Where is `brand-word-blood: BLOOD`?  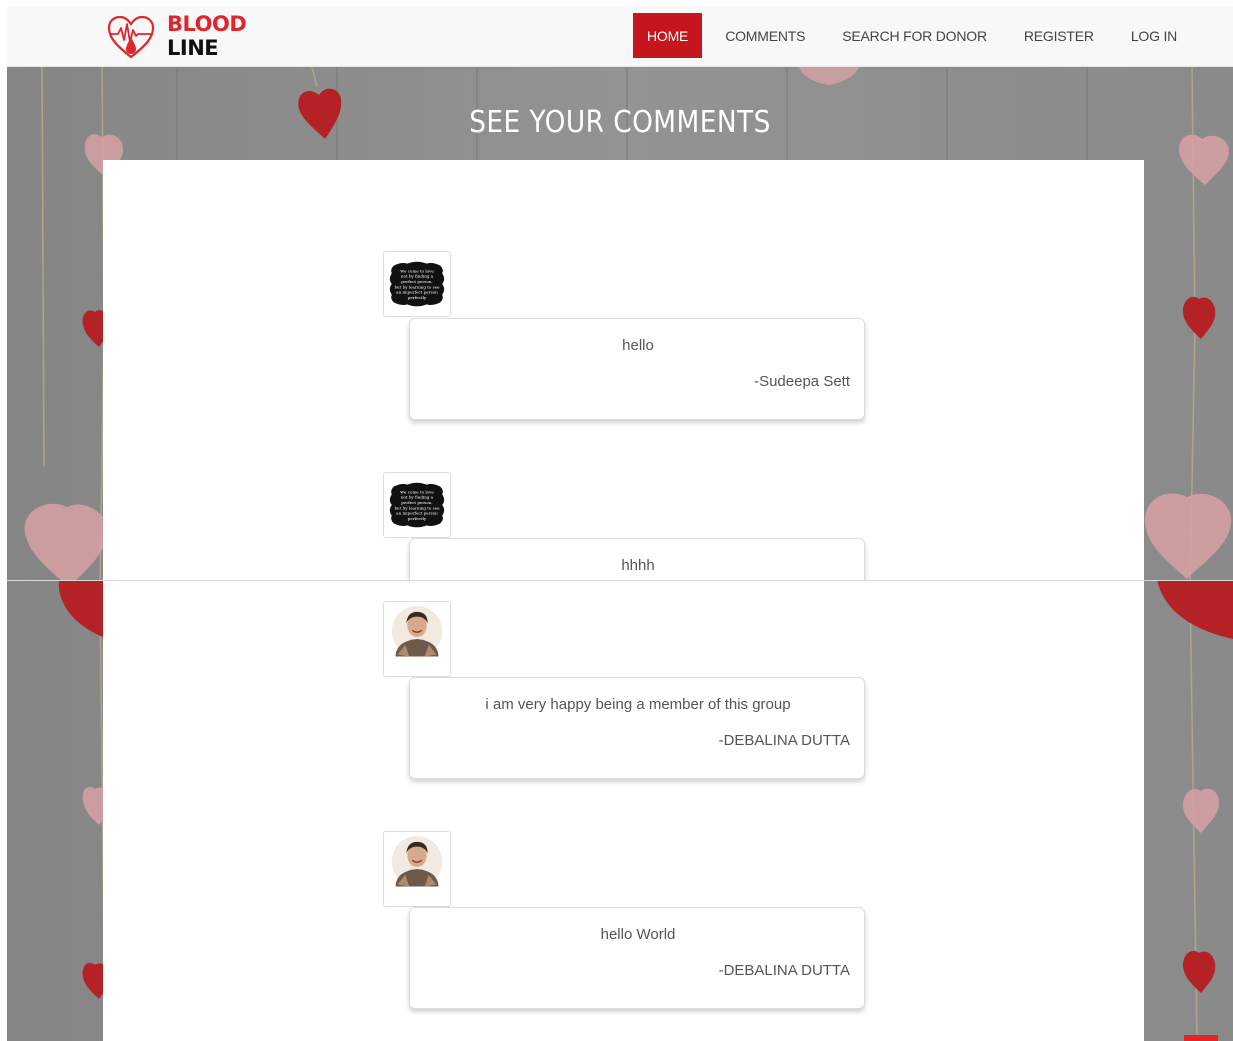
brand-word-blood: BLOOD is located at coordinates (207, 24).